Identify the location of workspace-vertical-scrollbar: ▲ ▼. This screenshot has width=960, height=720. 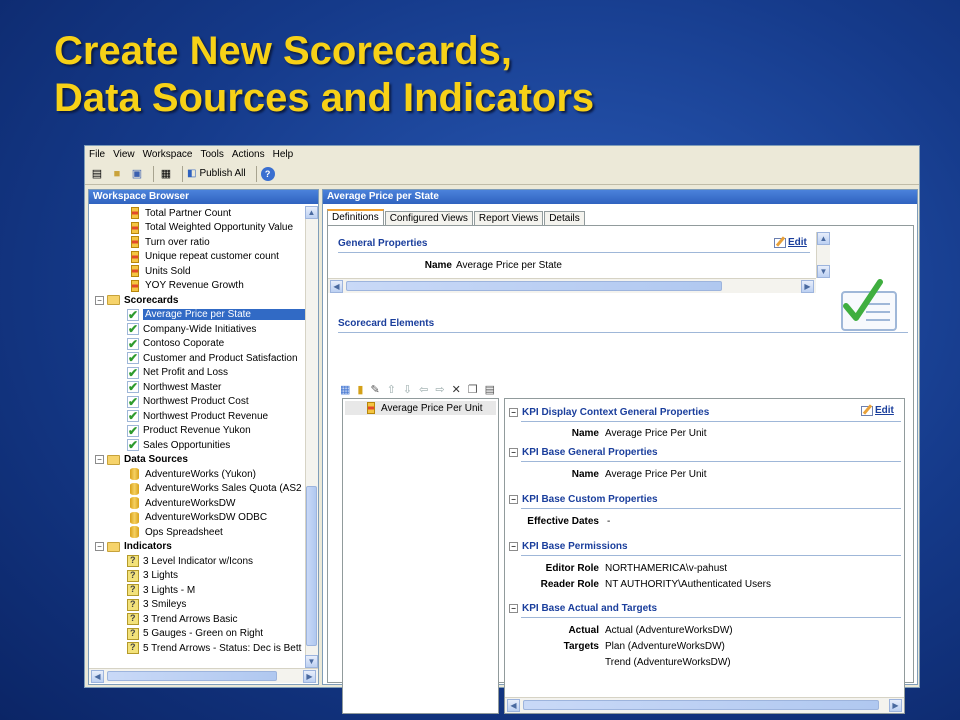
(311, 437).